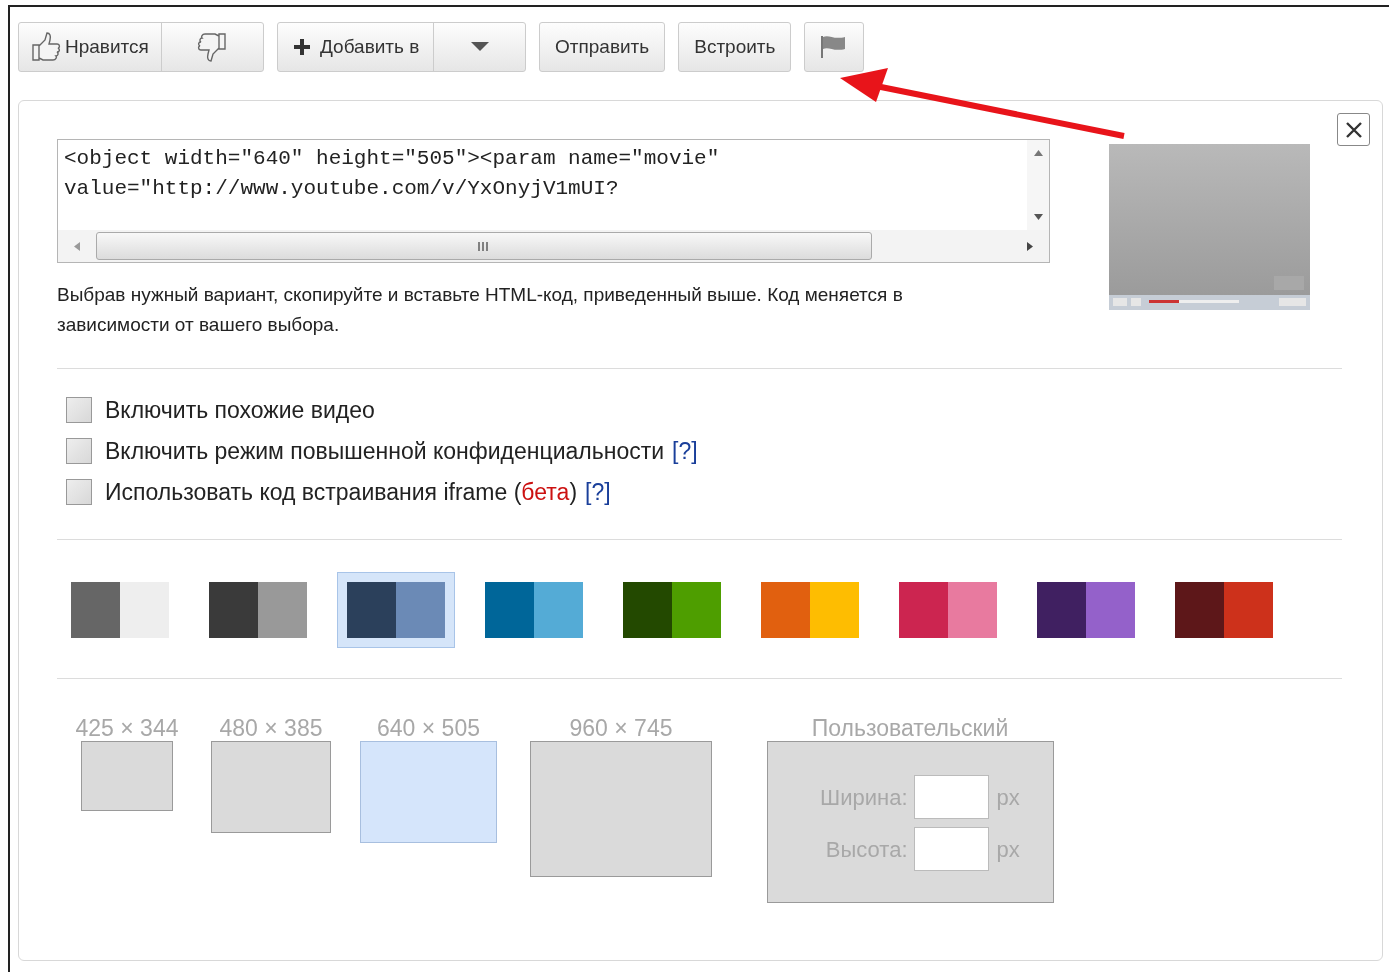  I want to click on scroll-thumb, so click(484, 246).